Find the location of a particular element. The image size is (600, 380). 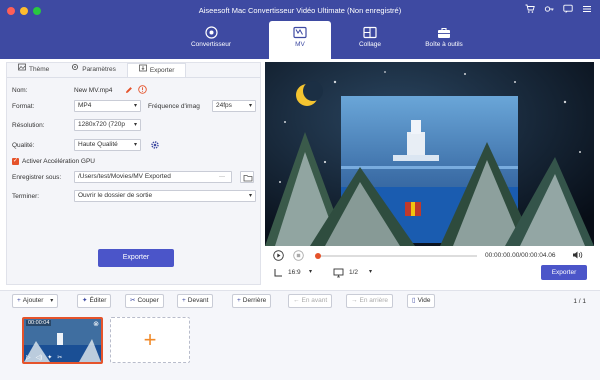

info-icon is located at coordinates (142, 90).